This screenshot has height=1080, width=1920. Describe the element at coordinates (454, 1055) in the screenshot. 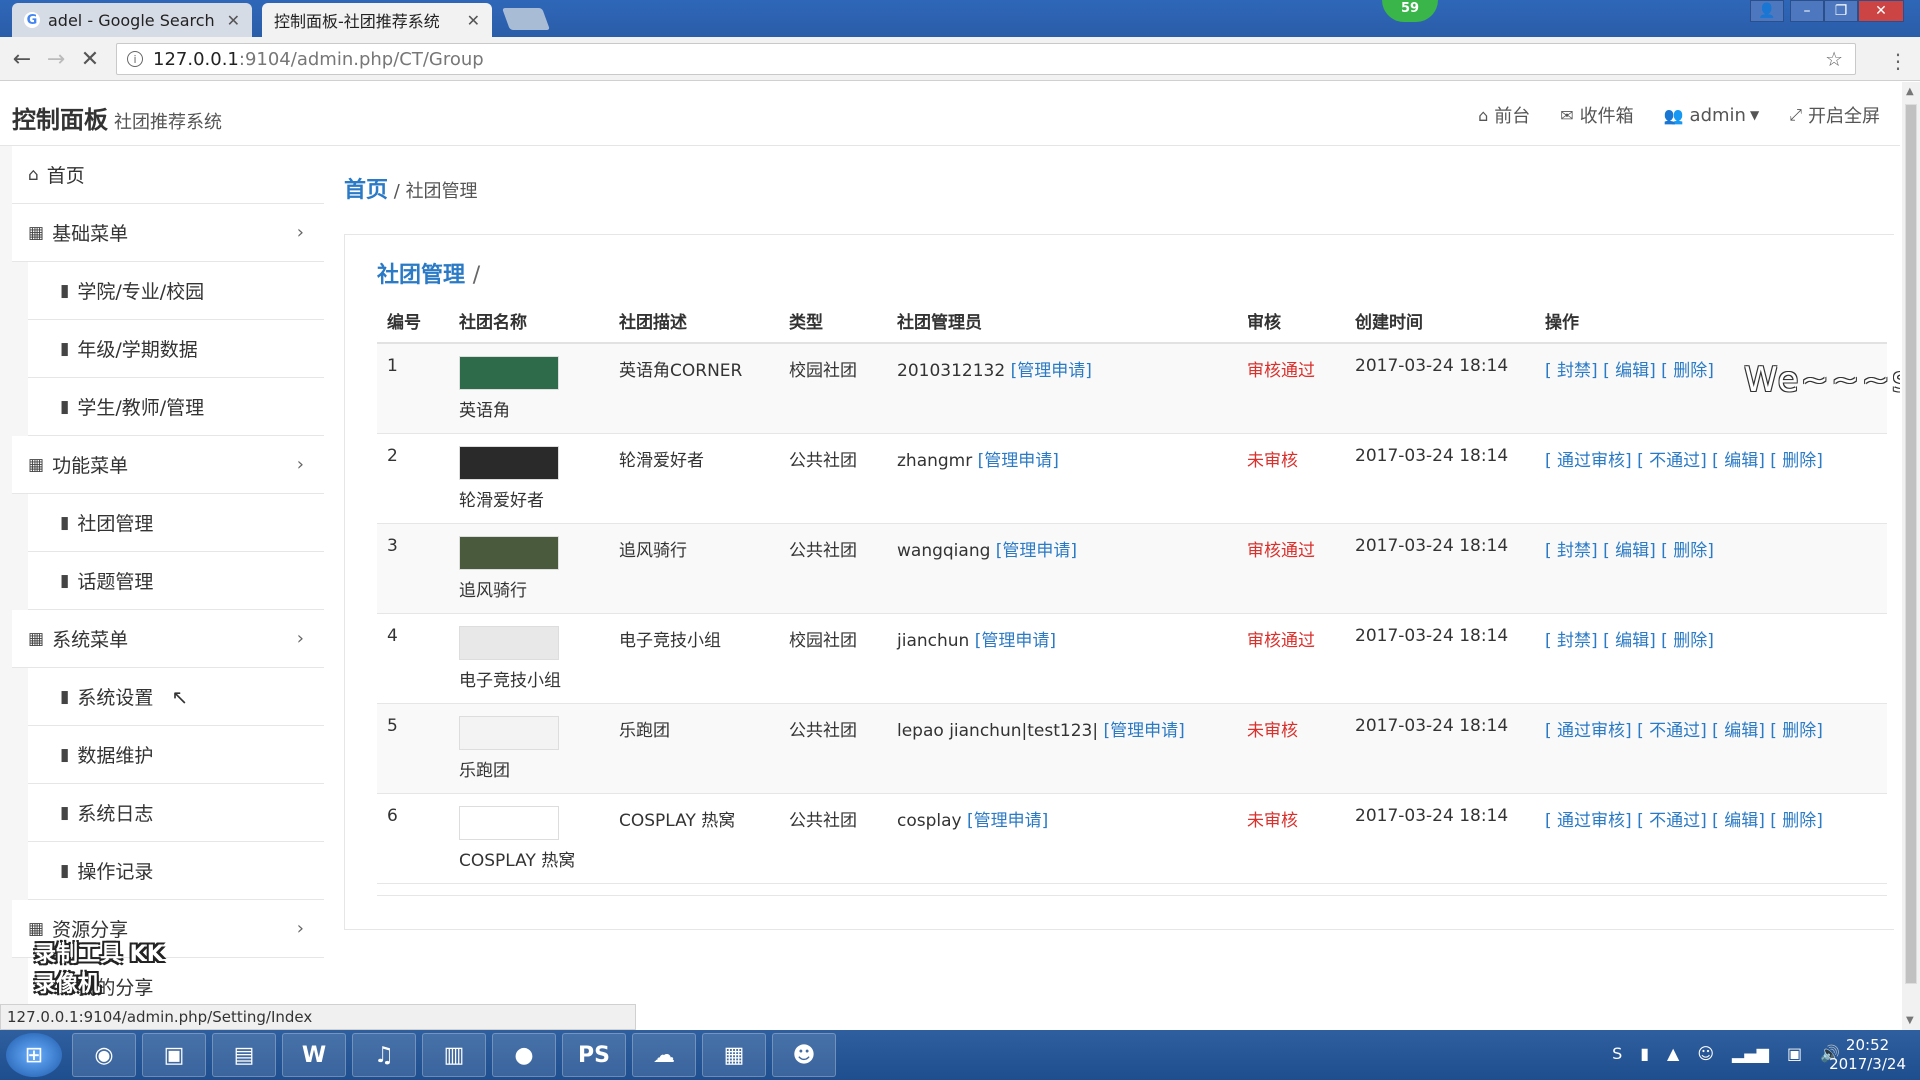

I see `chart-app-icon: ▥` at that location.